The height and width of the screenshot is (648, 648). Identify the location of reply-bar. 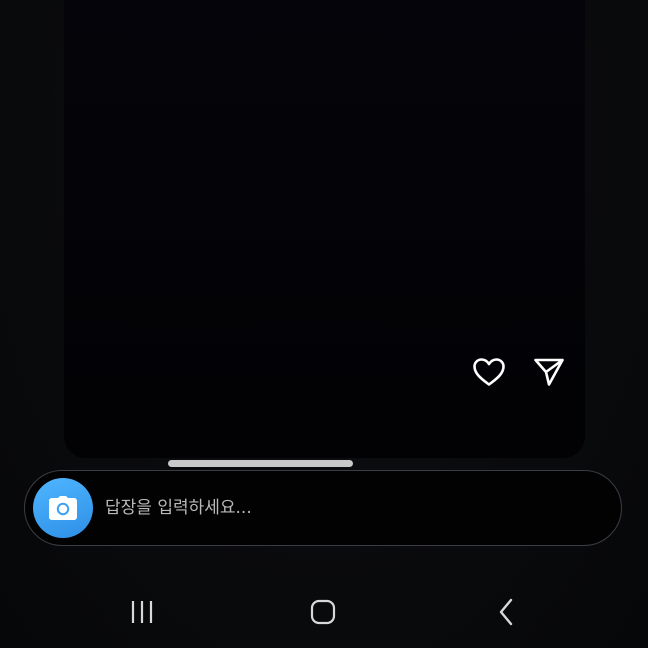
(323, 508).